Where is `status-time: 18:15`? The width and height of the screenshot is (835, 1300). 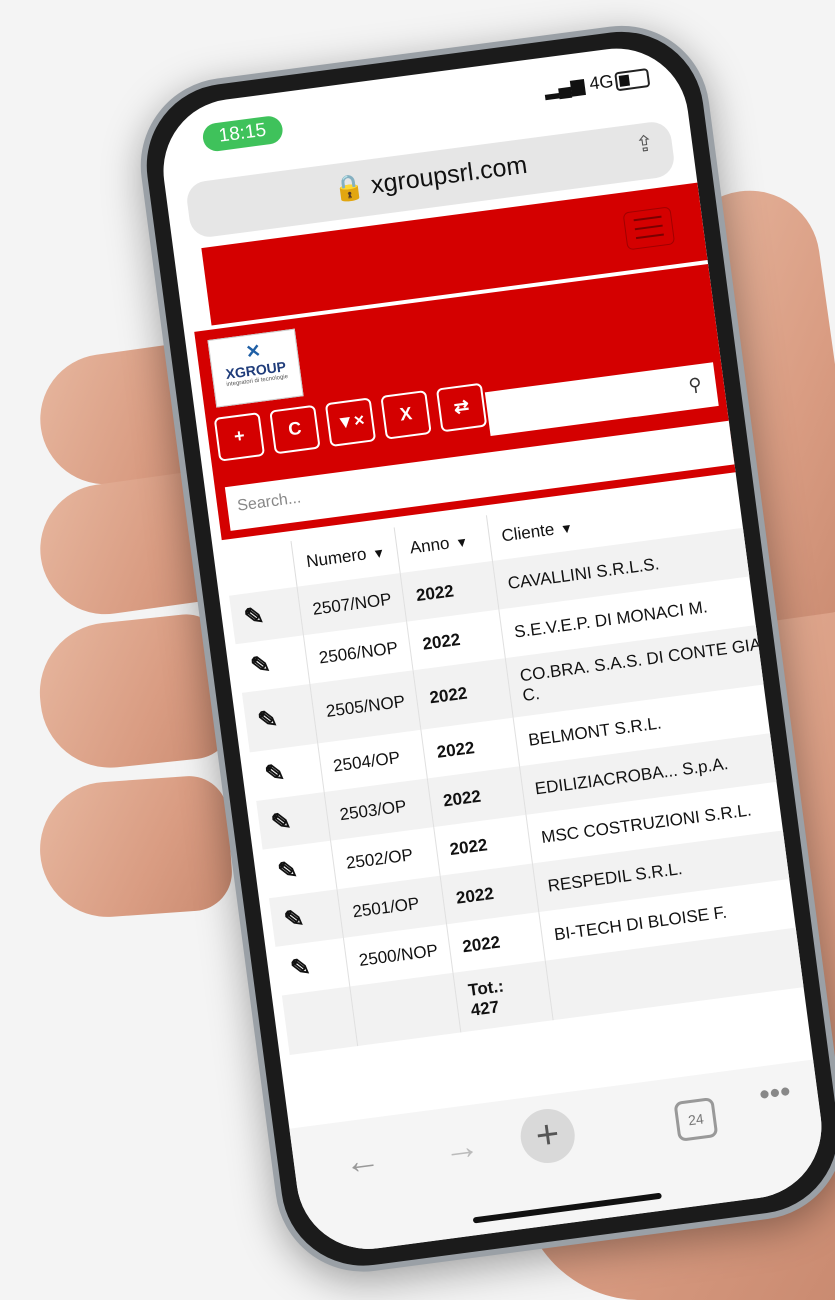 status-time: 18:15 is located at coordinates (242, 133).